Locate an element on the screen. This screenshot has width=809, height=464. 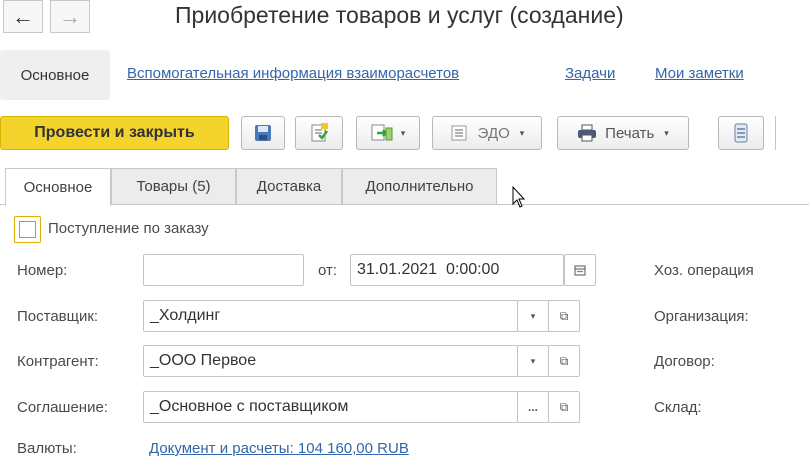
tab-delivery: Доставка is located at coordinates (289, 186).